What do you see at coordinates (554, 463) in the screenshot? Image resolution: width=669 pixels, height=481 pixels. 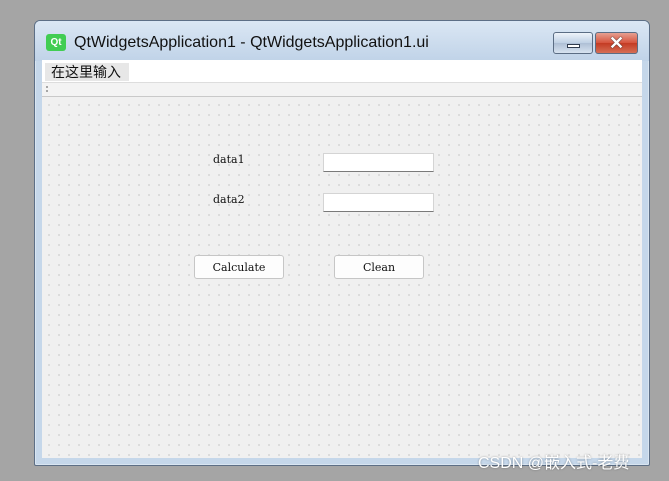 I see `csdn-watermark: CSDN @嵌入式-老费` at bounding box center [554, 463].